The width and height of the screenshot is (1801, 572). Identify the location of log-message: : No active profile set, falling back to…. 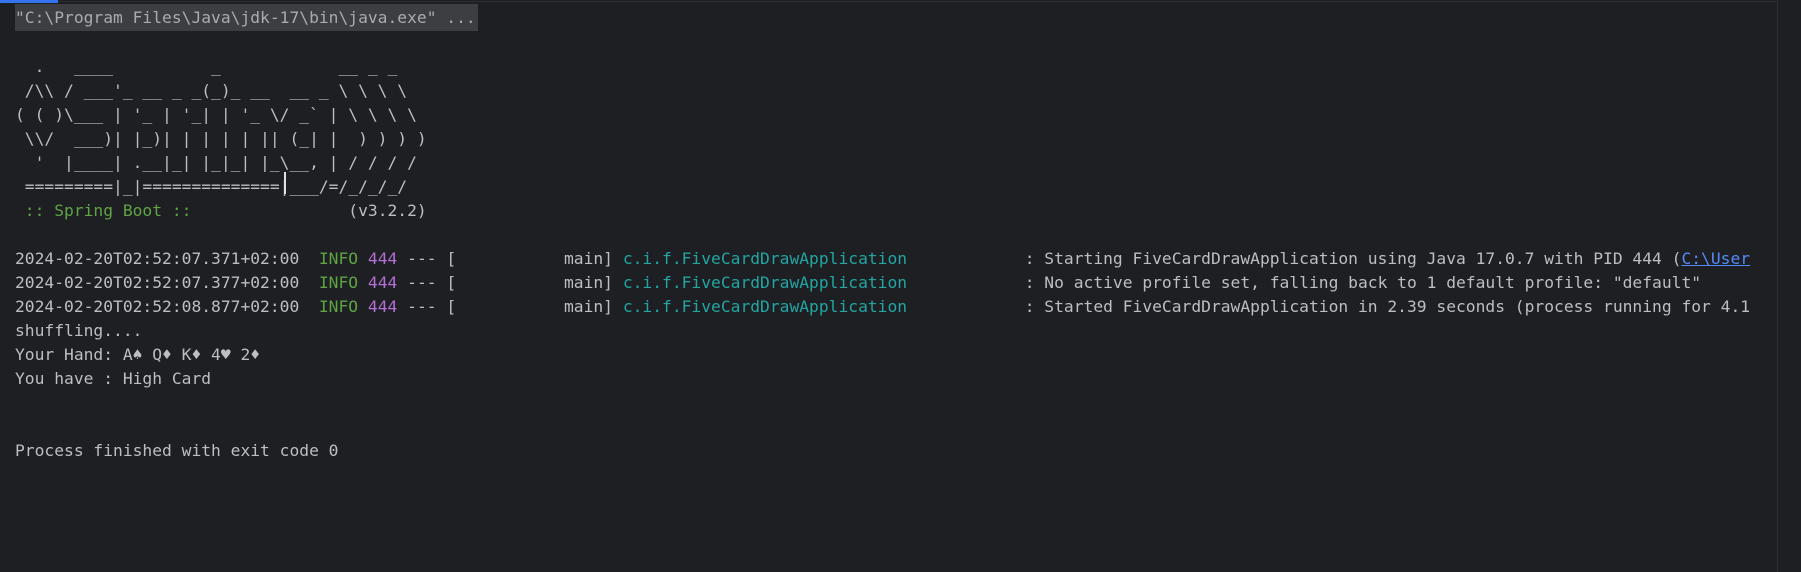
(1304, 282).